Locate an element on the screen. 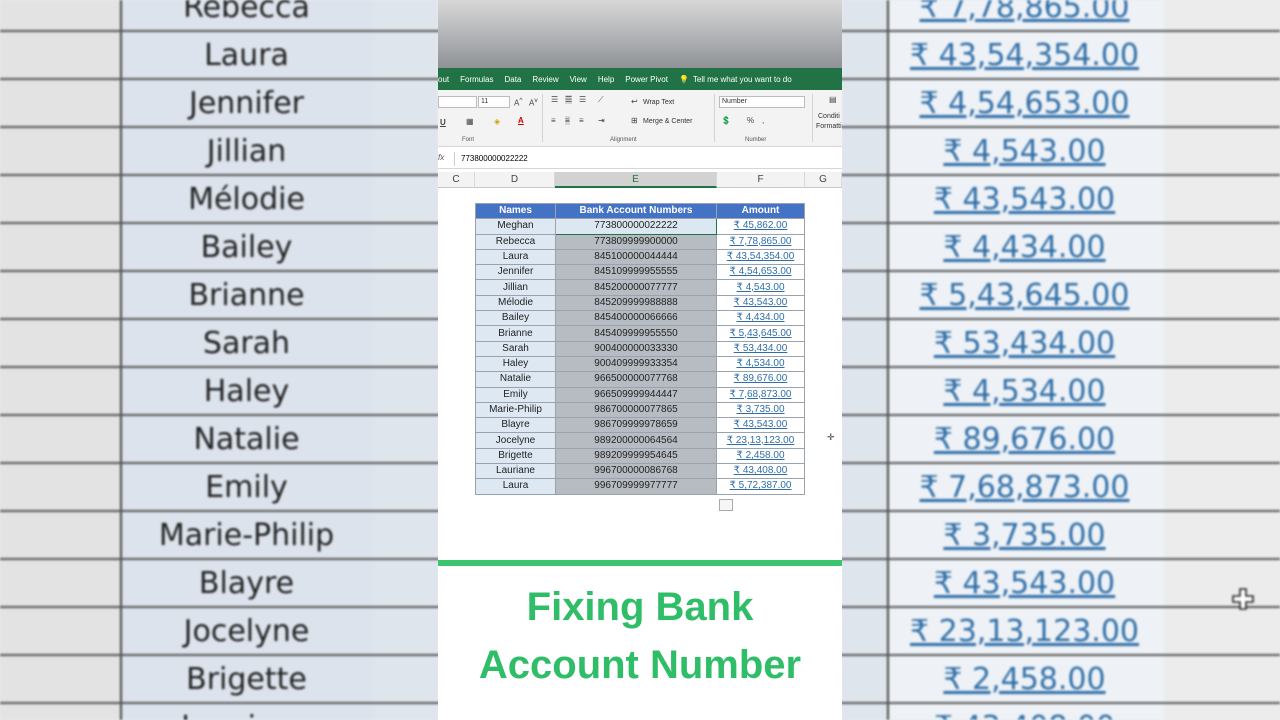 This screenshot has height=720, width=1280. conditional-formatting-label-2: Formatti is located at coordinates (829, 126).